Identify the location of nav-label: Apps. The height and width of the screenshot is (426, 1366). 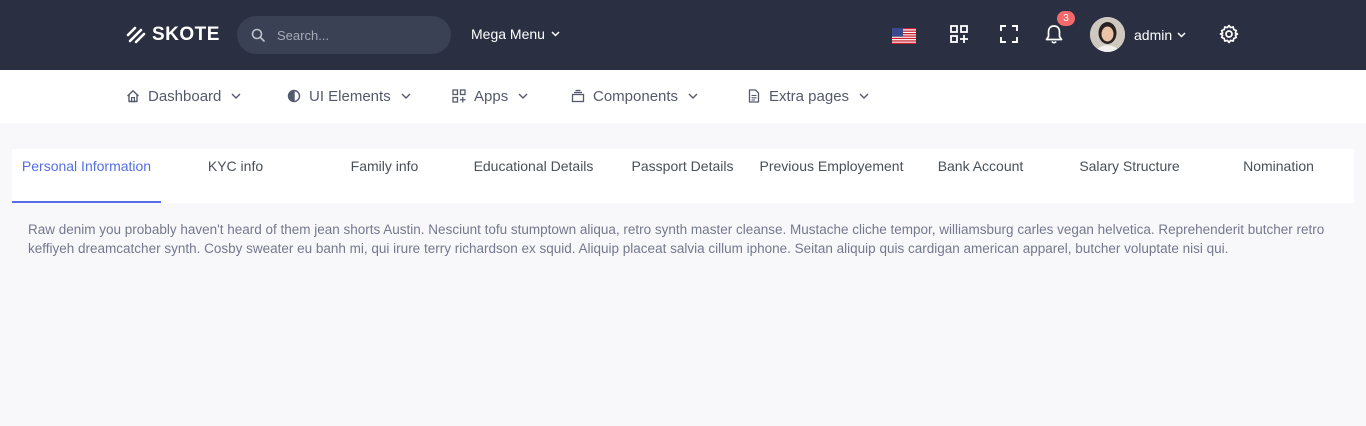
(491, 96).